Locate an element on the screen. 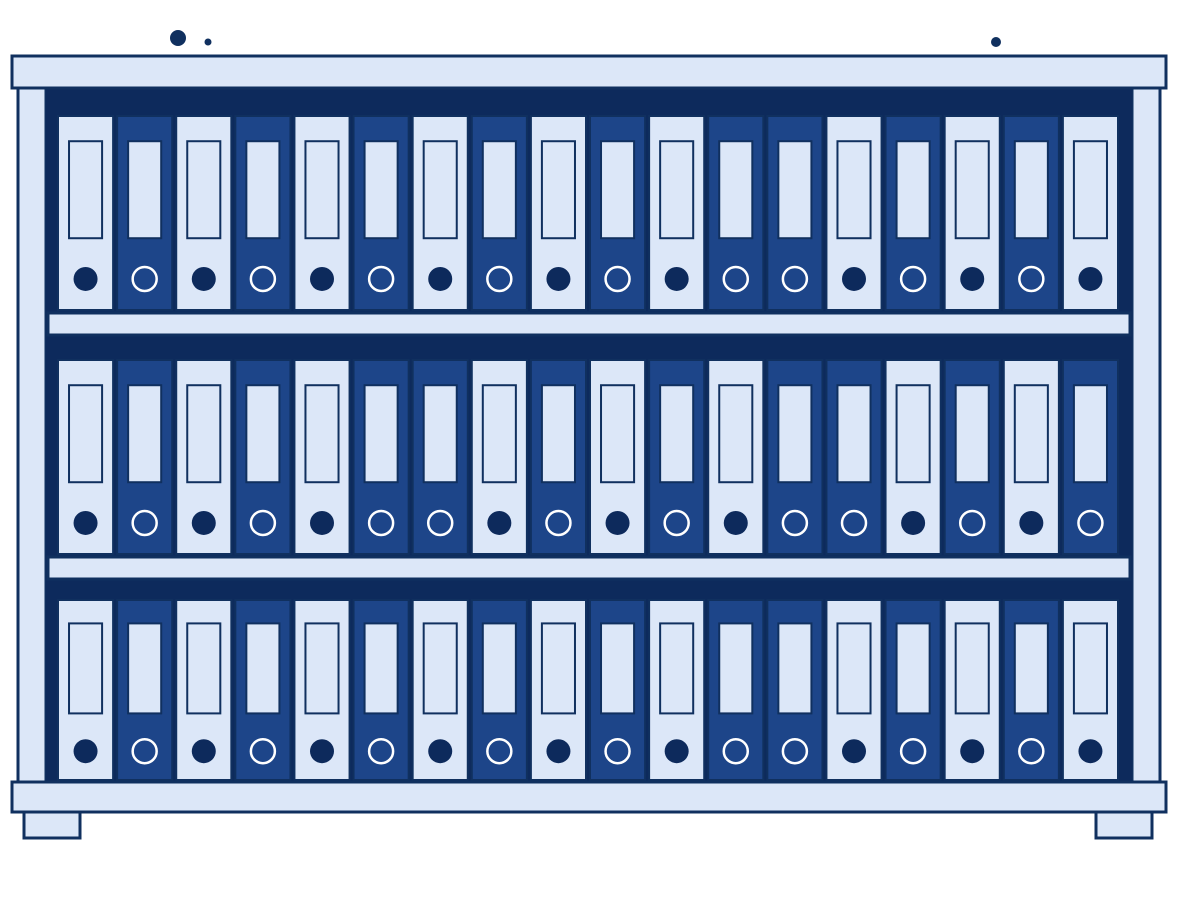 This screenshot has height=898, width=1182. cabinet-side-left is located at coordinates (32, 436).